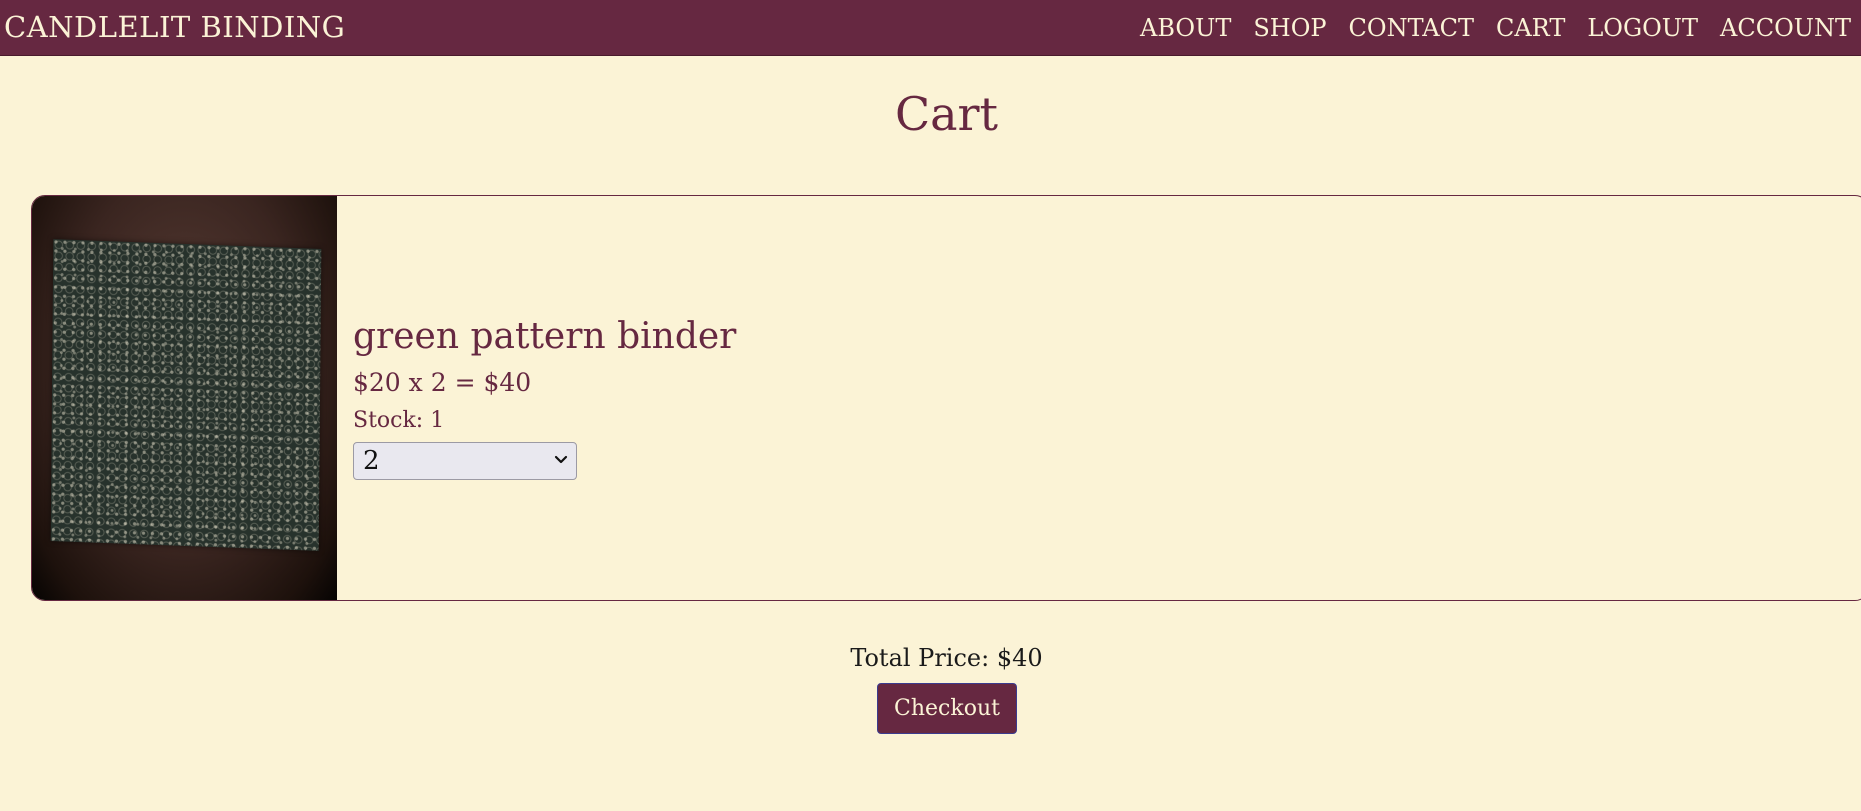 This screenshot has width=1861, height=811. What do you see at coordinates (561, 459) in the screenshot?
I see `chevron-down-icon` at bounding box center [561, 459].